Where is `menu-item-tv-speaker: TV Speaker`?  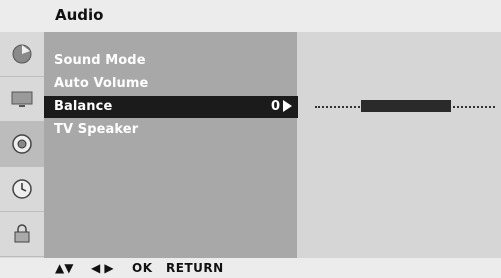
menu-item-tv-speaker: TV Speaker is located at coordinates (96, 130).